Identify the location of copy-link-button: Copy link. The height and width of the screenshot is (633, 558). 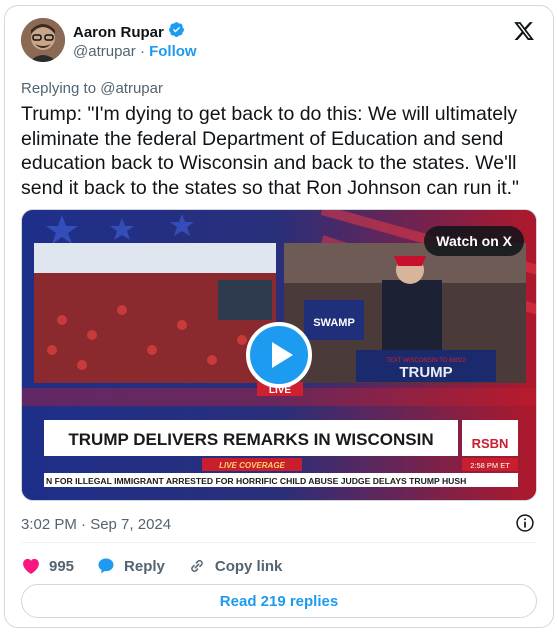
(235, 566).